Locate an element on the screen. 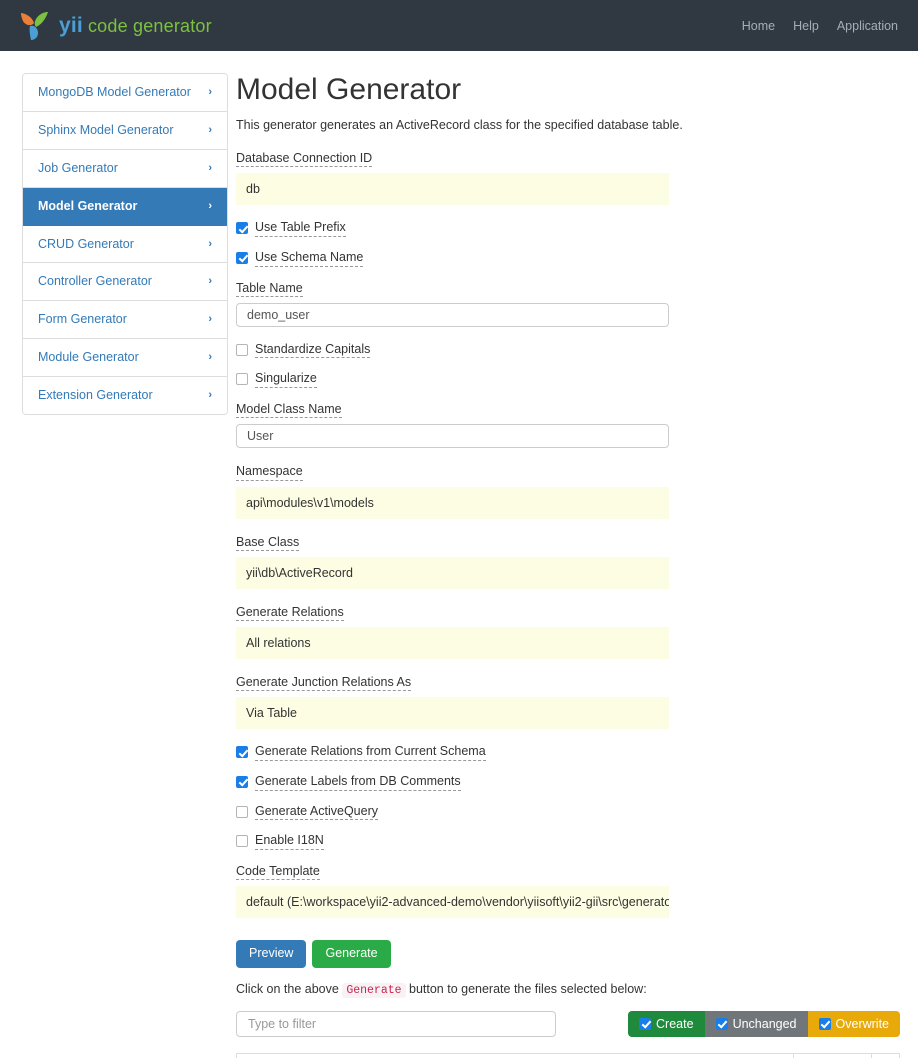 This screenshot has width=918, height=1058. status-filter-group: Create Unchanged Overwrite is located at coordinates (764, 1023).